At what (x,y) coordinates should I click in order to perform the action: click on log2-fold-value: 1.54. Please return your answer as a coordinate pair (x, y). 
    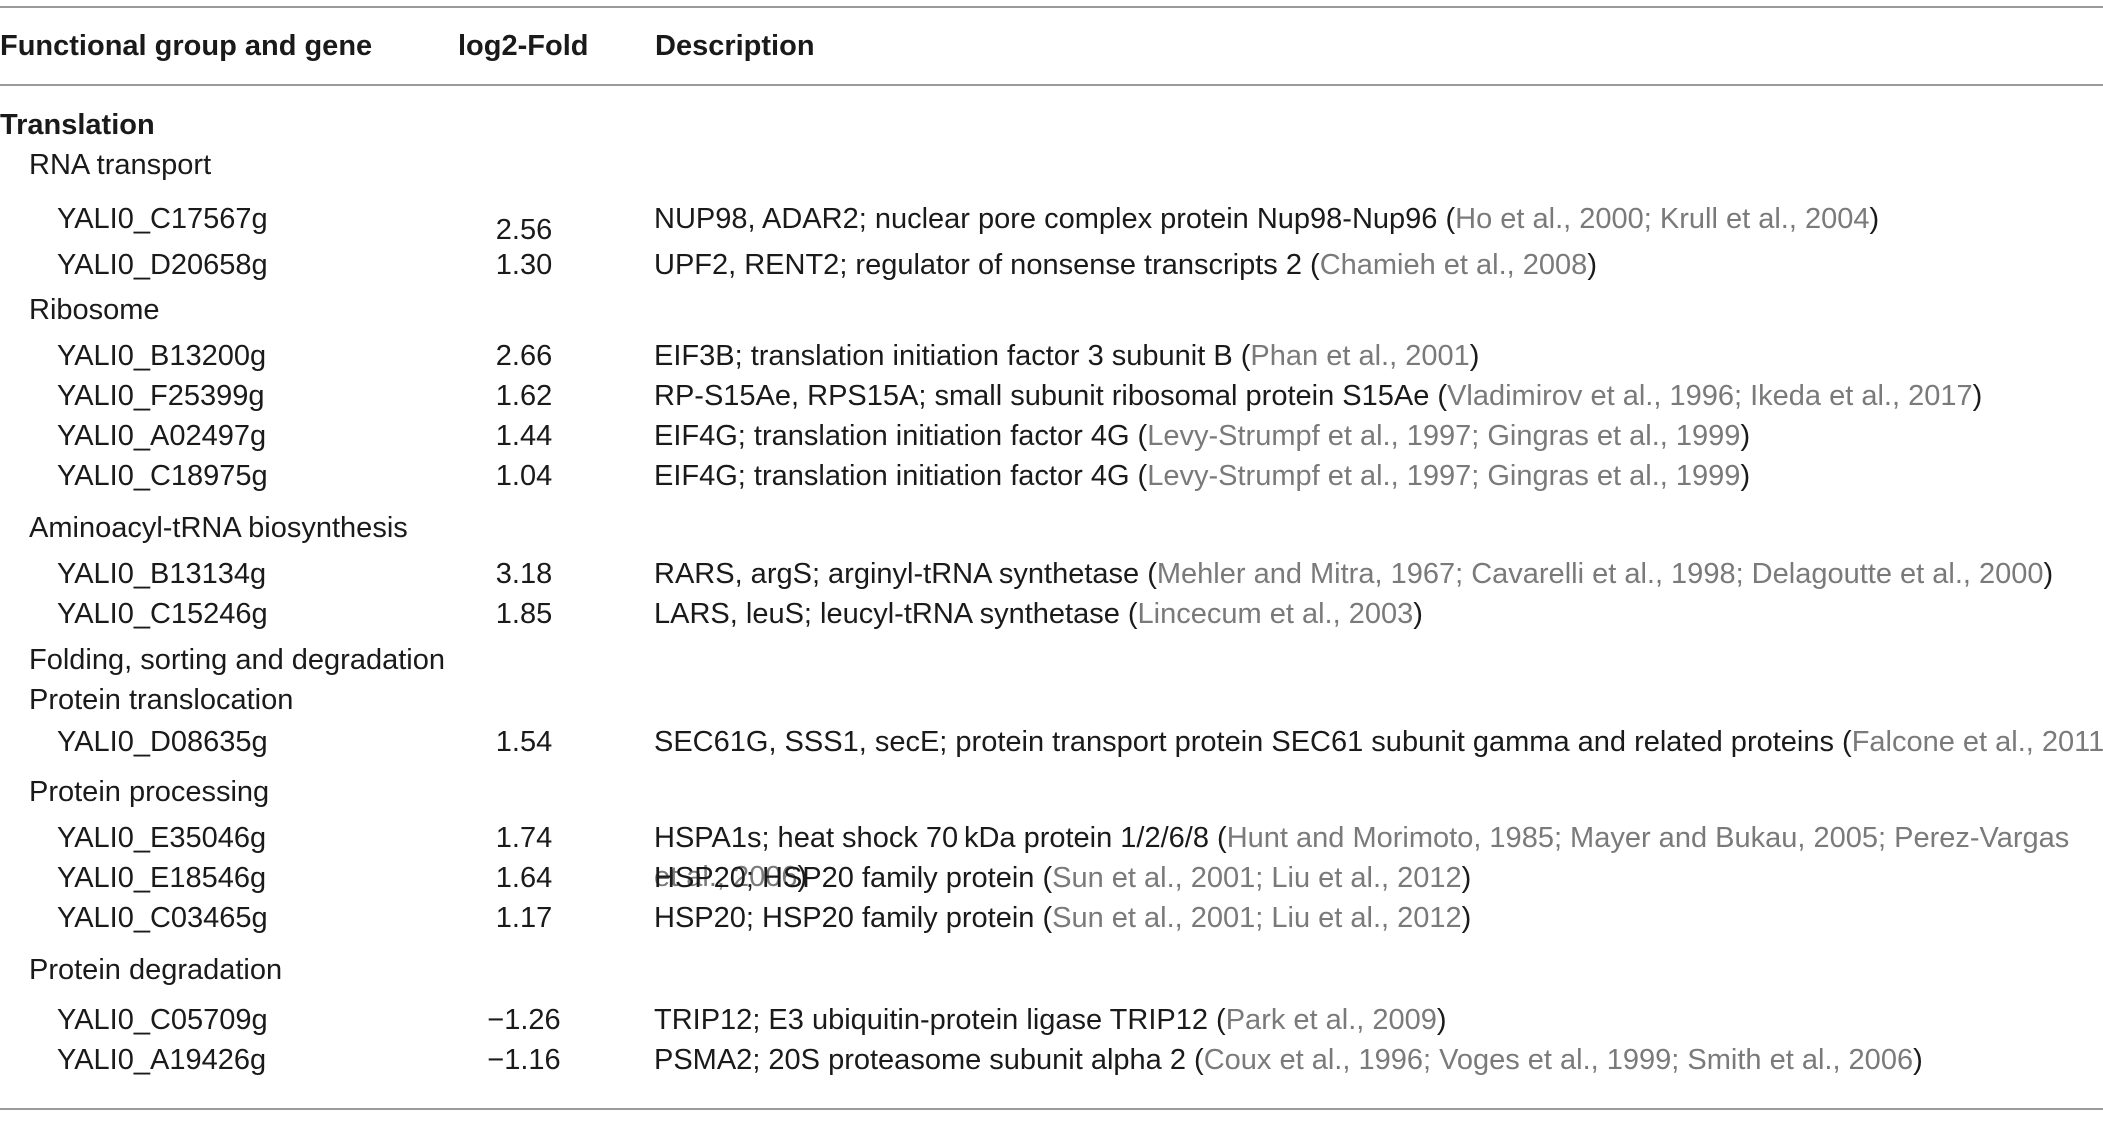
    Looking at the image, I should click on (524, 742).